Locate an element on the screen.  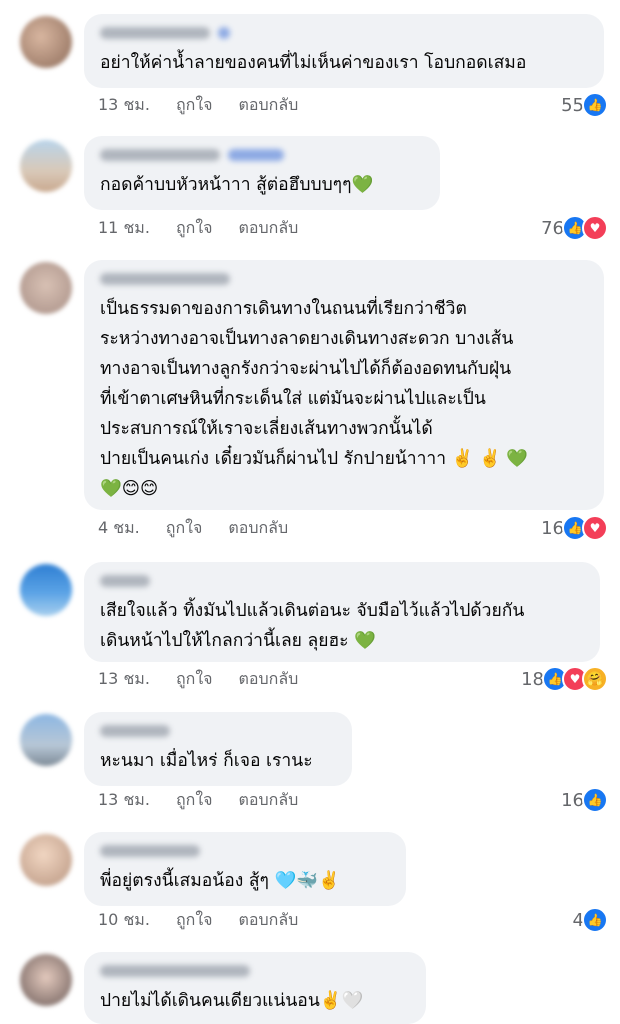
comment-actions: 11 ชม. ถูกใจ ตอบกลับ is located at coordinates (211, 228).